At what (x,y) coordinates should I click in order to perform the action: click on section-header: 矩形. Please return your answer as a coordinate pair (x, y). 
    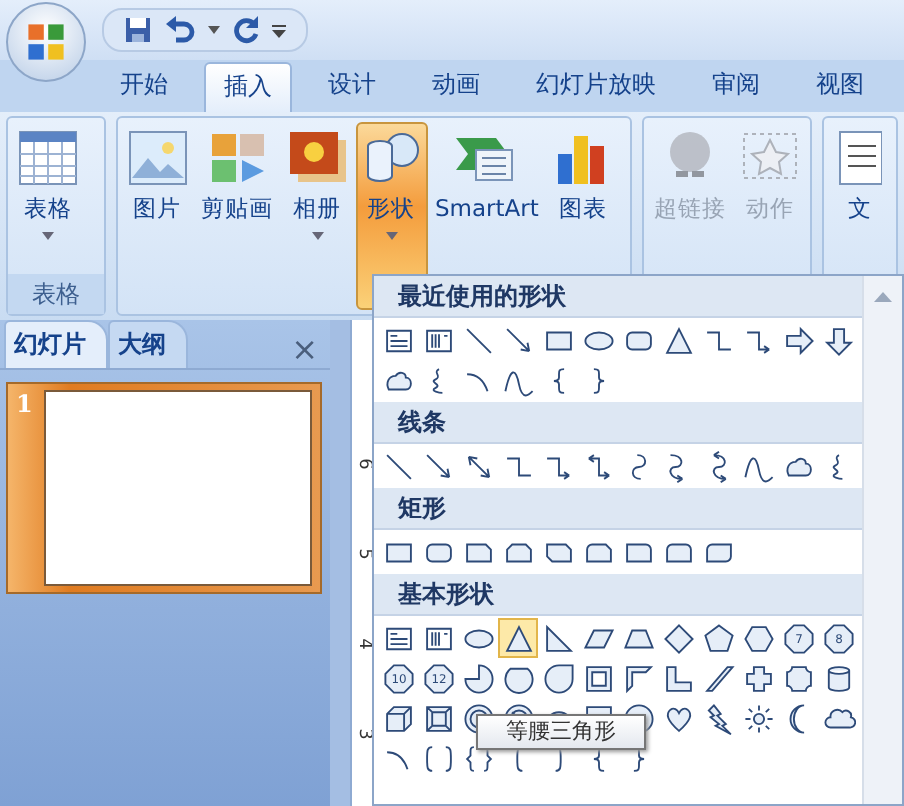
    Looking at the image, I should click on (618, 509).